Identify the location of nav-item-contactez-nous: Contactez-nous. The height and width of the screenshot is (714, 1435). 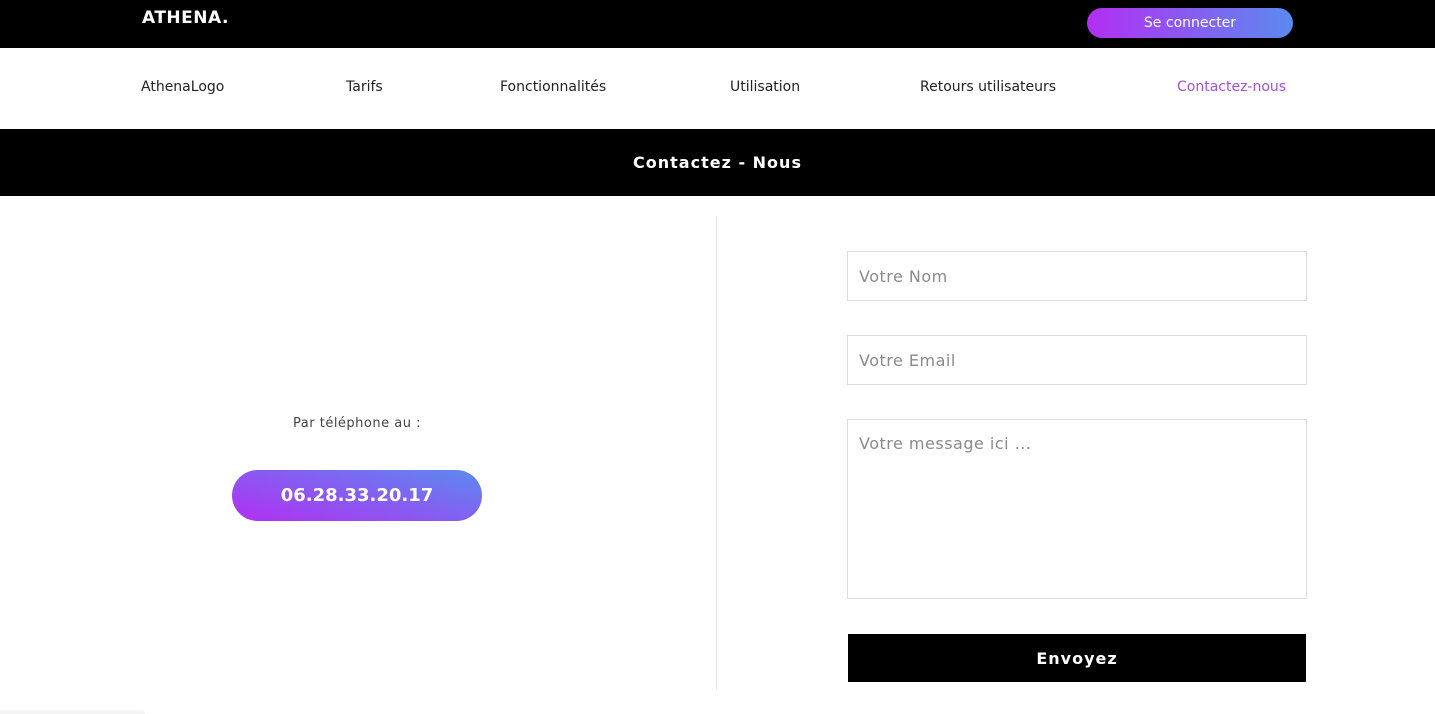
(1231, 87).